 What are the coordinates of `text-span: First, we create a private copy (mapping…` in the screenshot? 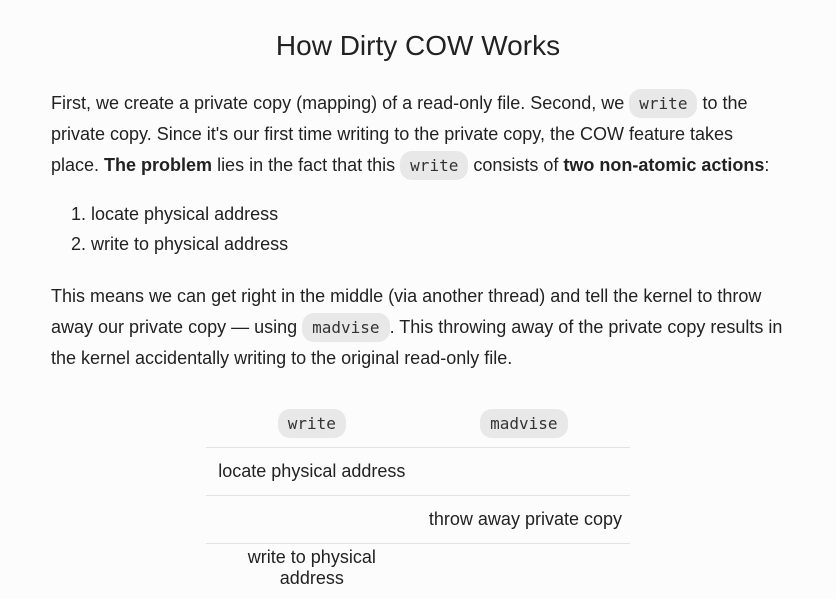 It's located at (340, 103).